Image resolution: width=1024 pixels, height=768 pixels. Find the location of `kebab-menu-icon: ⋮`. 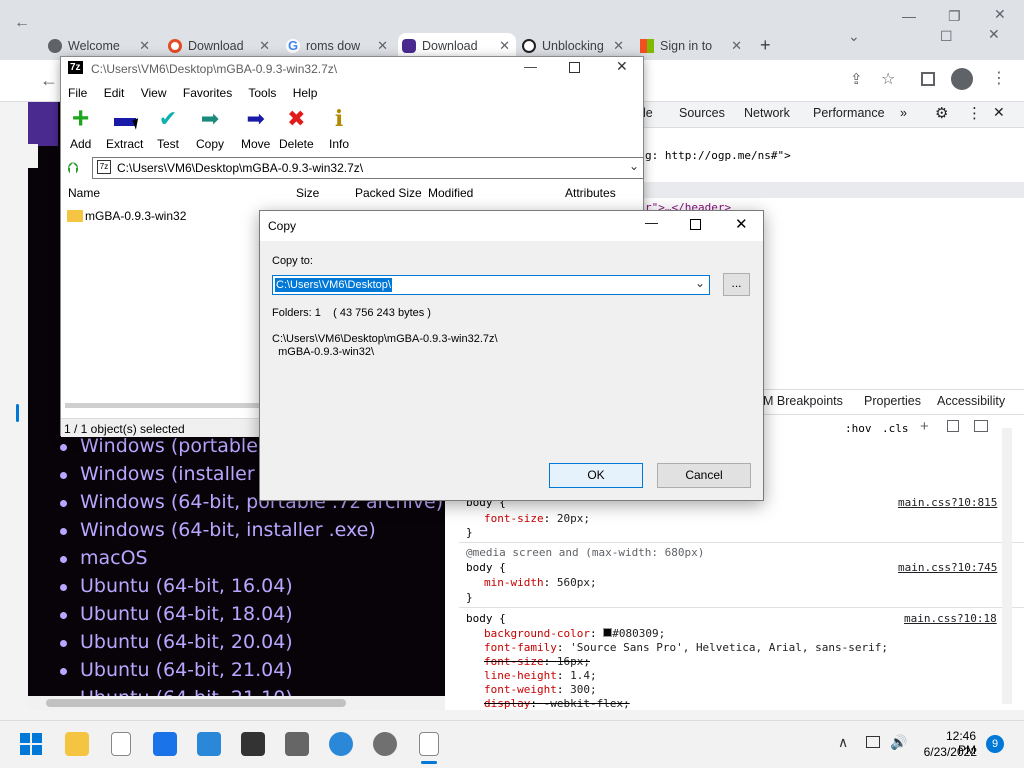

kebab-menu-icon: ⋮ is located at coordinates (999, 78).